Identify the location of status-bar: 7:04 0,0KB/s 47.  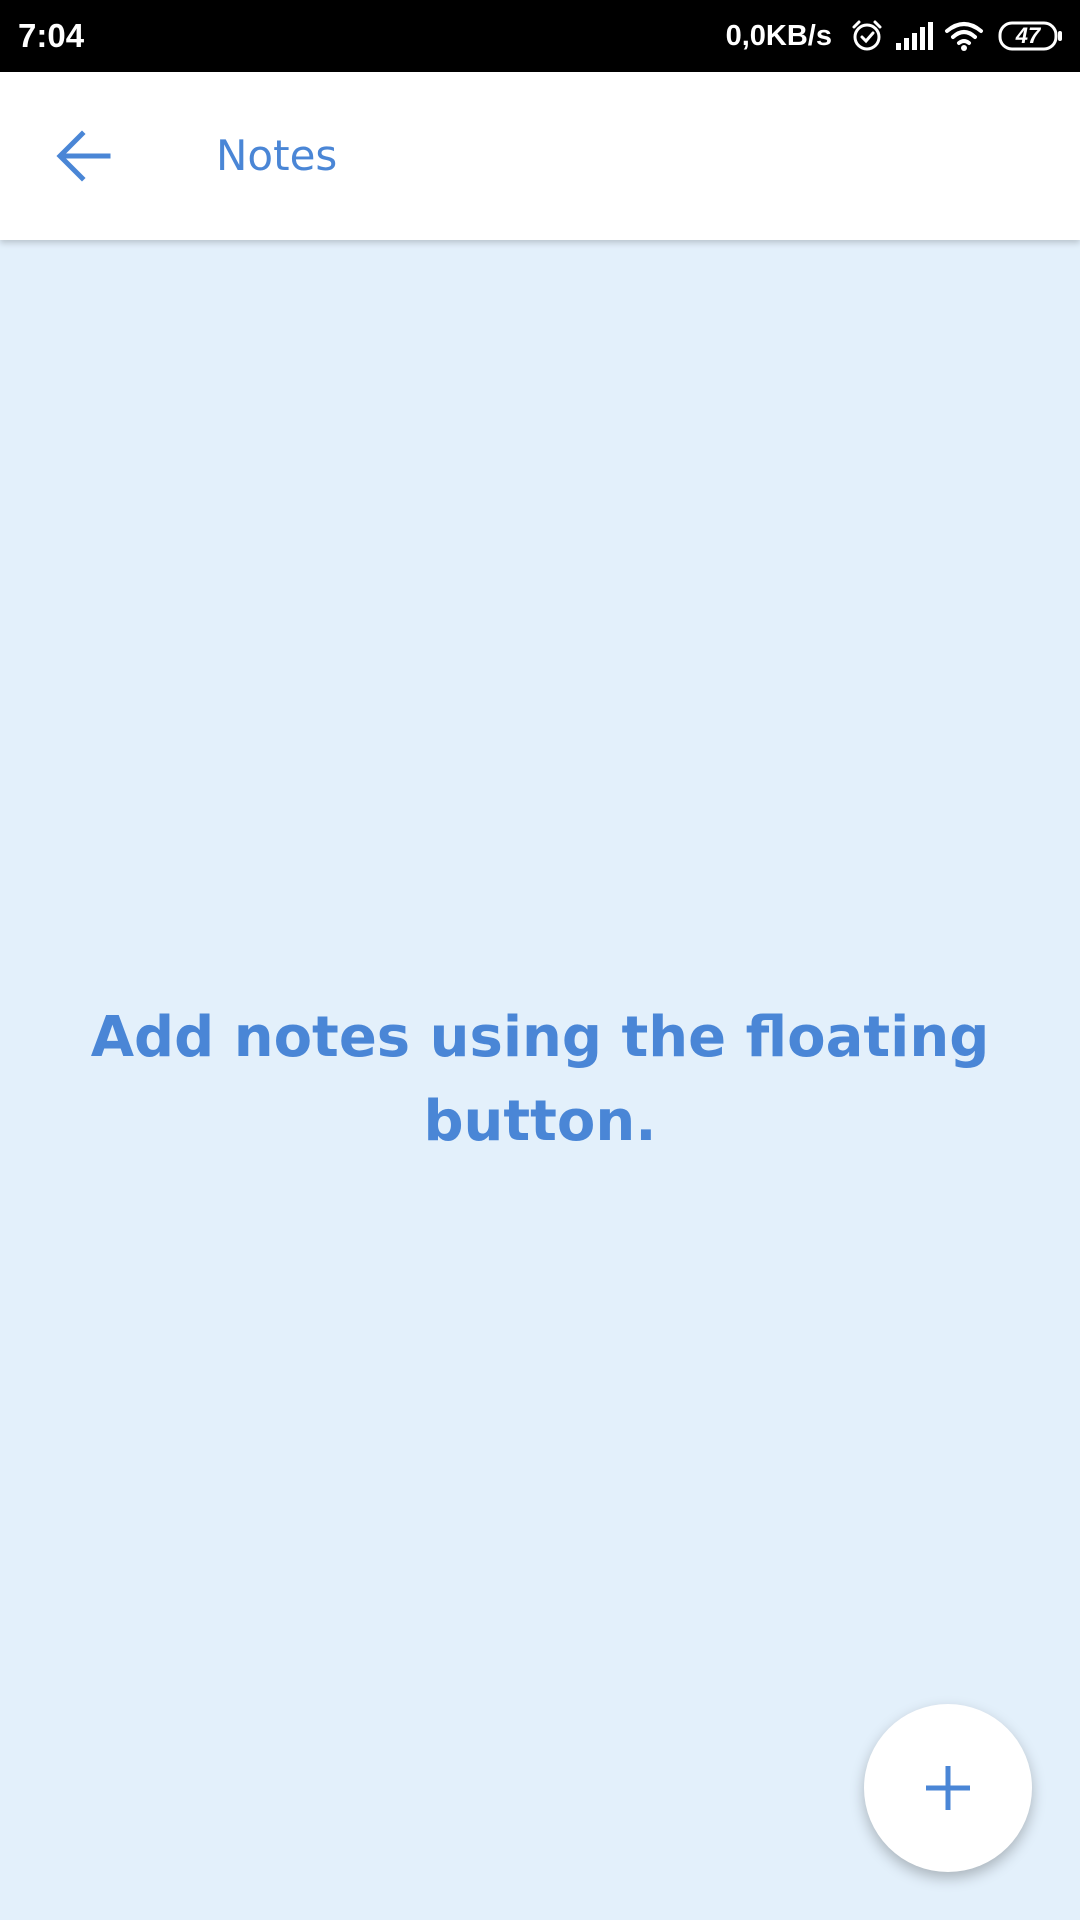
(540, 36).